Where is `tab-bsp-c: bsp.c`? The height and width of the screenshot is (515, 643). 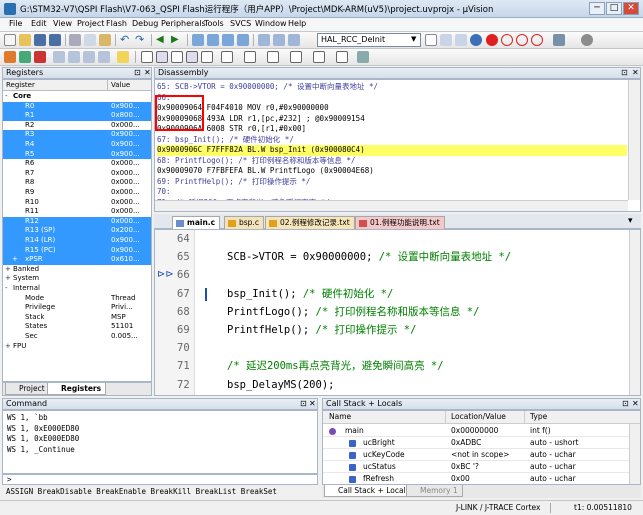
tab-bsp-c: bsp.c is located at coordinates (244, 222).